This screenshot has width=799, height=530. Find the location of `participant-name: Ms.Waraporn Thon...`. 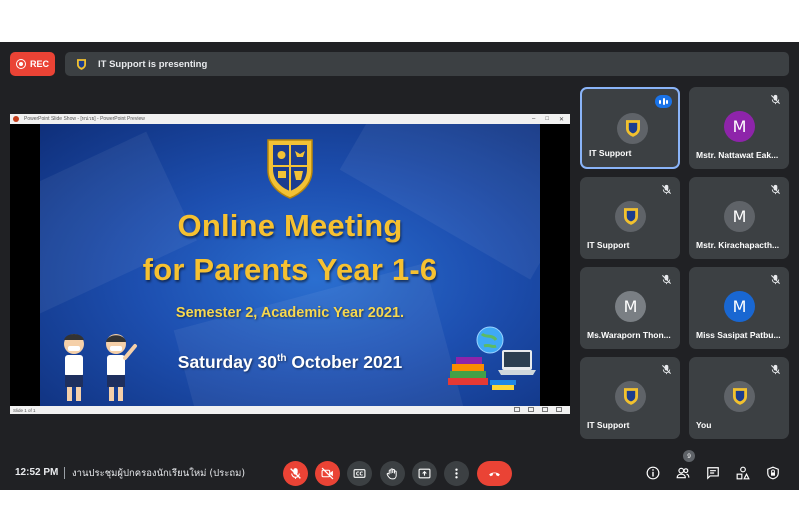

participant-name: Ms.Waraporn Thon... is located at coordinates (629, 335).